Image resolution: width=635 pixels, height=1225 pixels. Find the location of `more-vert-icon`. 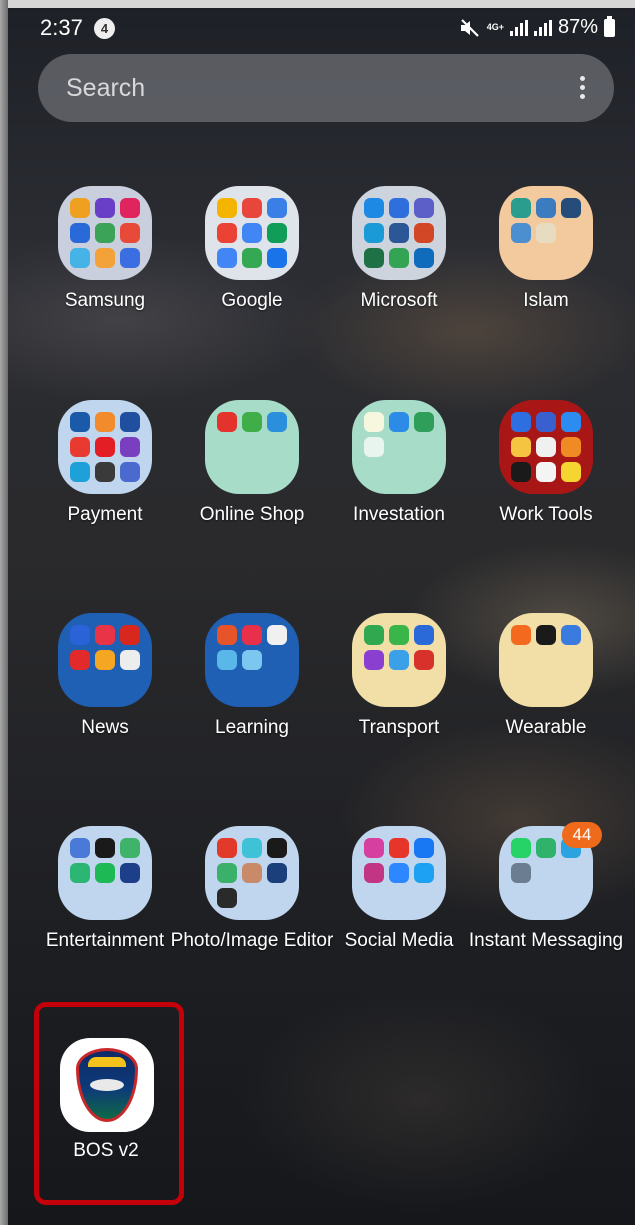

more-vert-icon is located at coordinates (583, 89).